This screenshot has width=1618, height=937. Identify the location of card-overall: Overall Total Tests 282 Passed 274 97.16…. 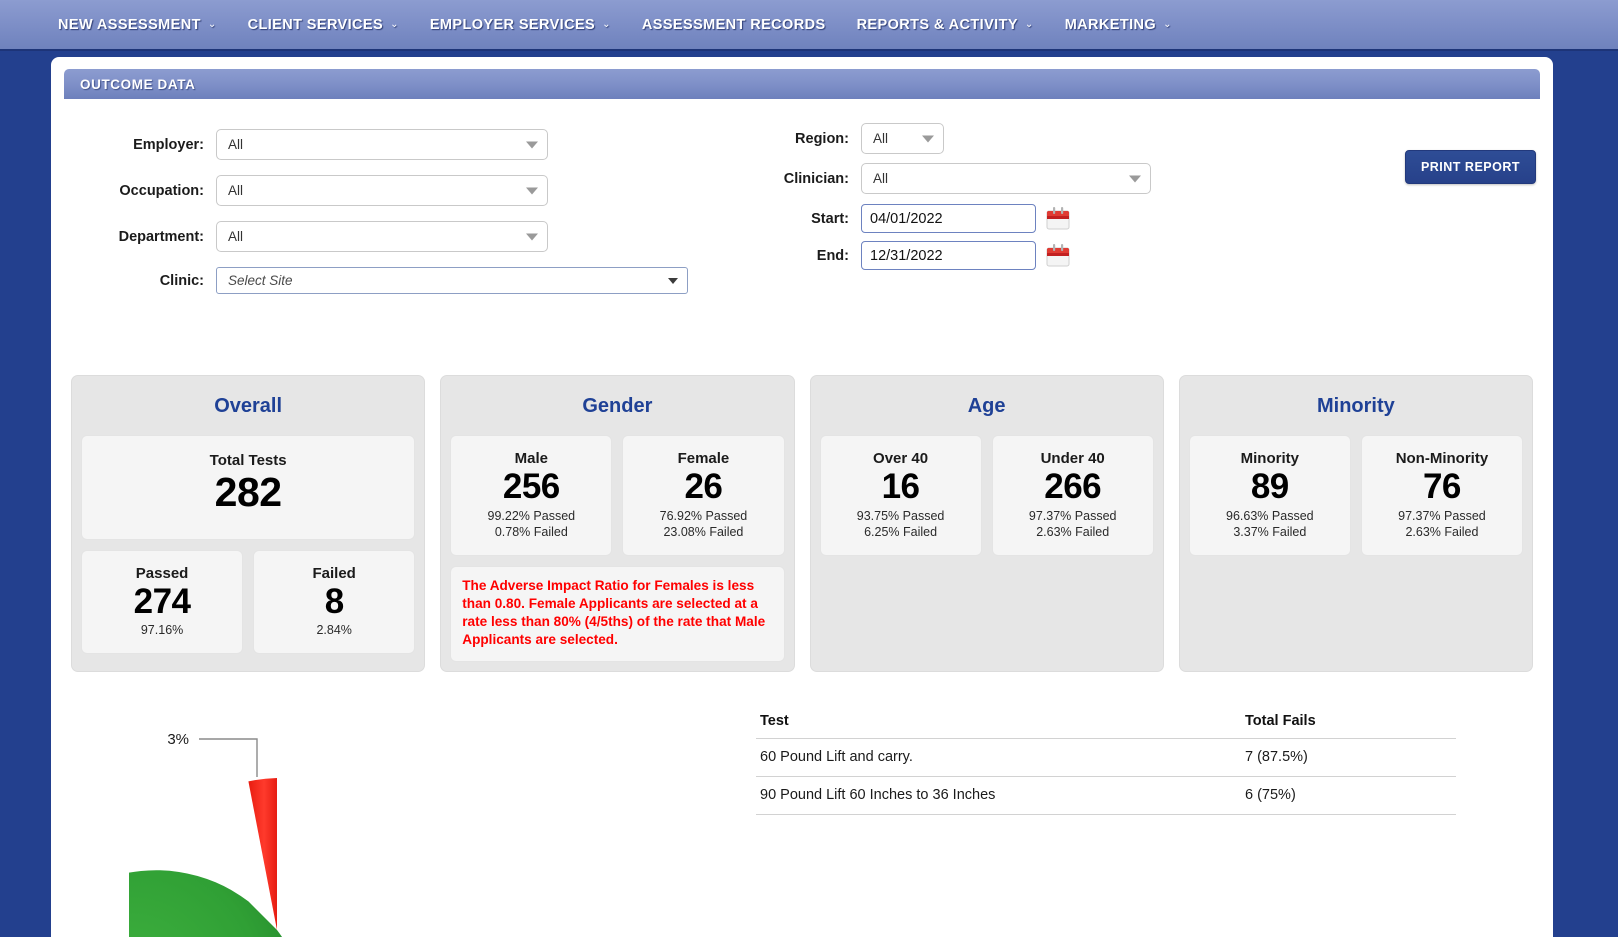
(248, 524).